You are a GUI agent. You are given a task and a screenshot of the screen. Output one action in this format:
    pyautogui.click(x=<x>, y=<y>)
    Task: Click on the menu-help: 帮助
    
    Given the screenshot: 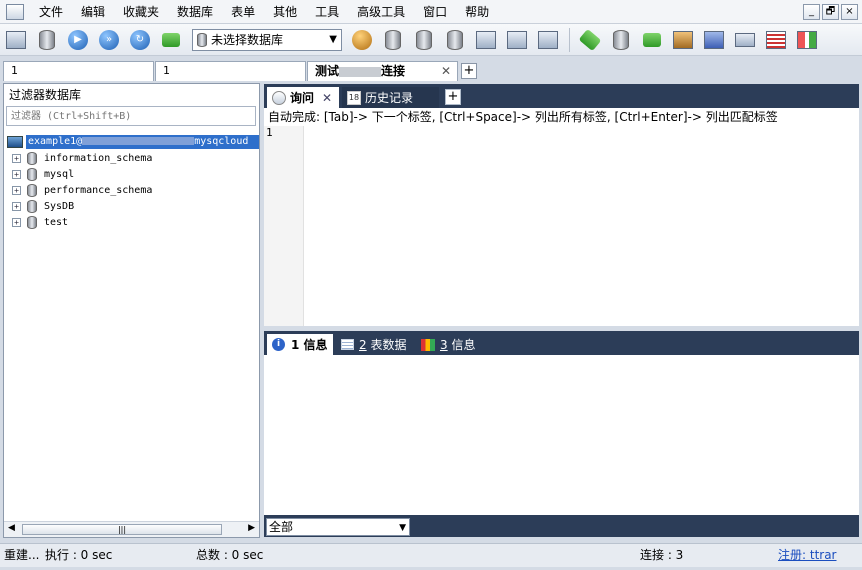 What is the action you would take?
    pyautogui.click(x=477, y=12)
    